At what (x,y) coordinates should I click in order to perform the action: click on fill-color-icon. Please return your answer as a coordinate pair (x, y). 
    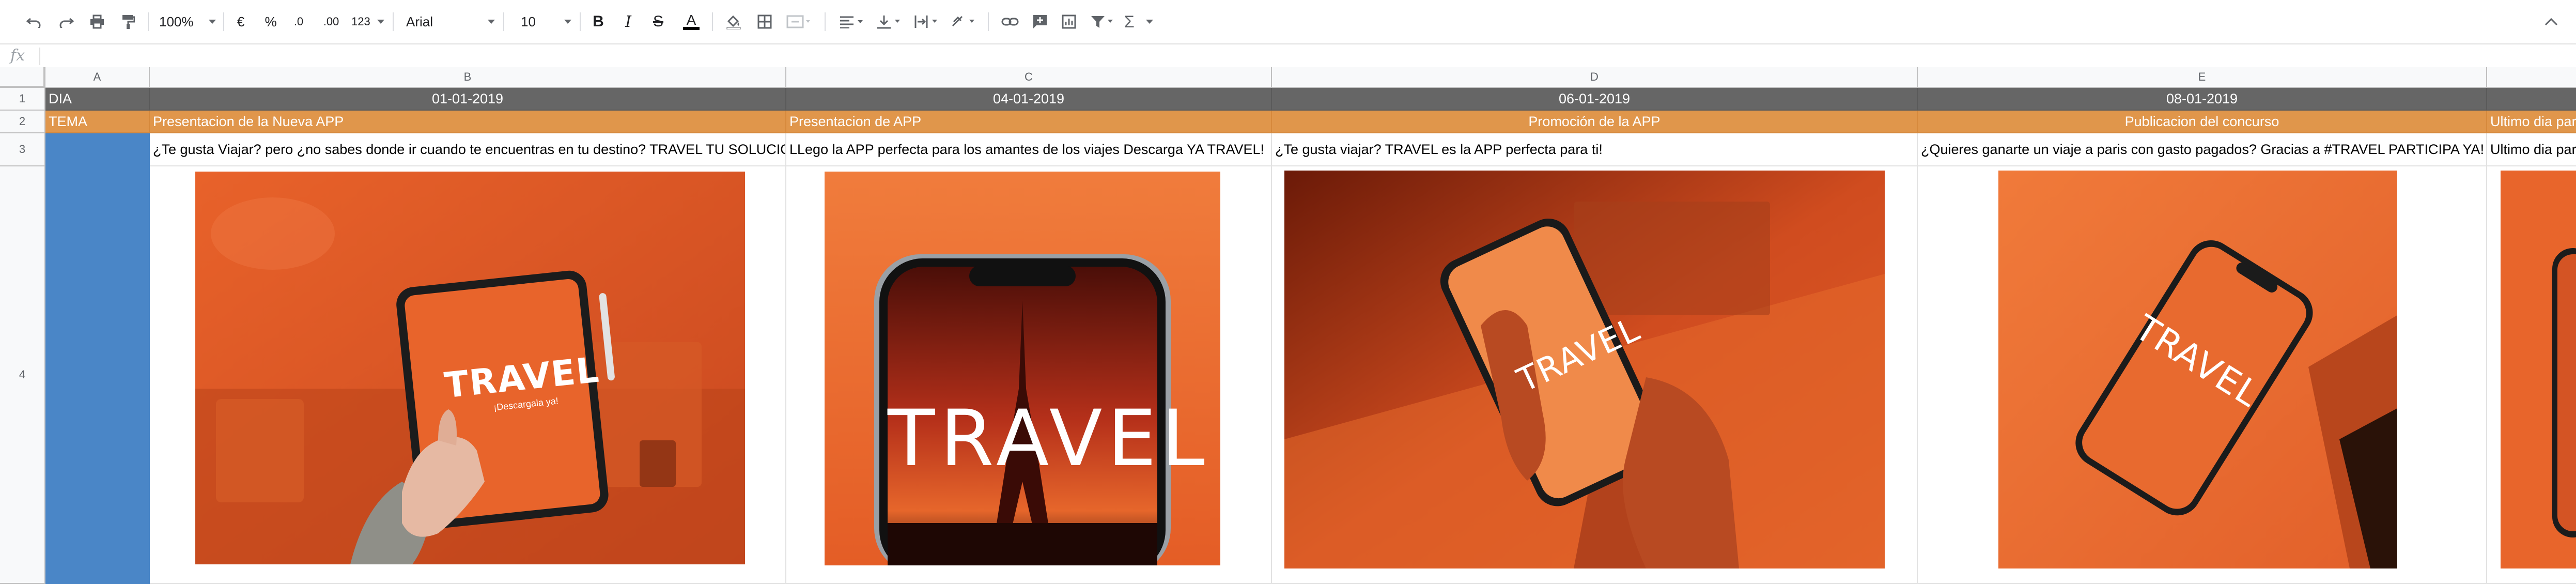
    Looking at the image, I should click on (733, 22).